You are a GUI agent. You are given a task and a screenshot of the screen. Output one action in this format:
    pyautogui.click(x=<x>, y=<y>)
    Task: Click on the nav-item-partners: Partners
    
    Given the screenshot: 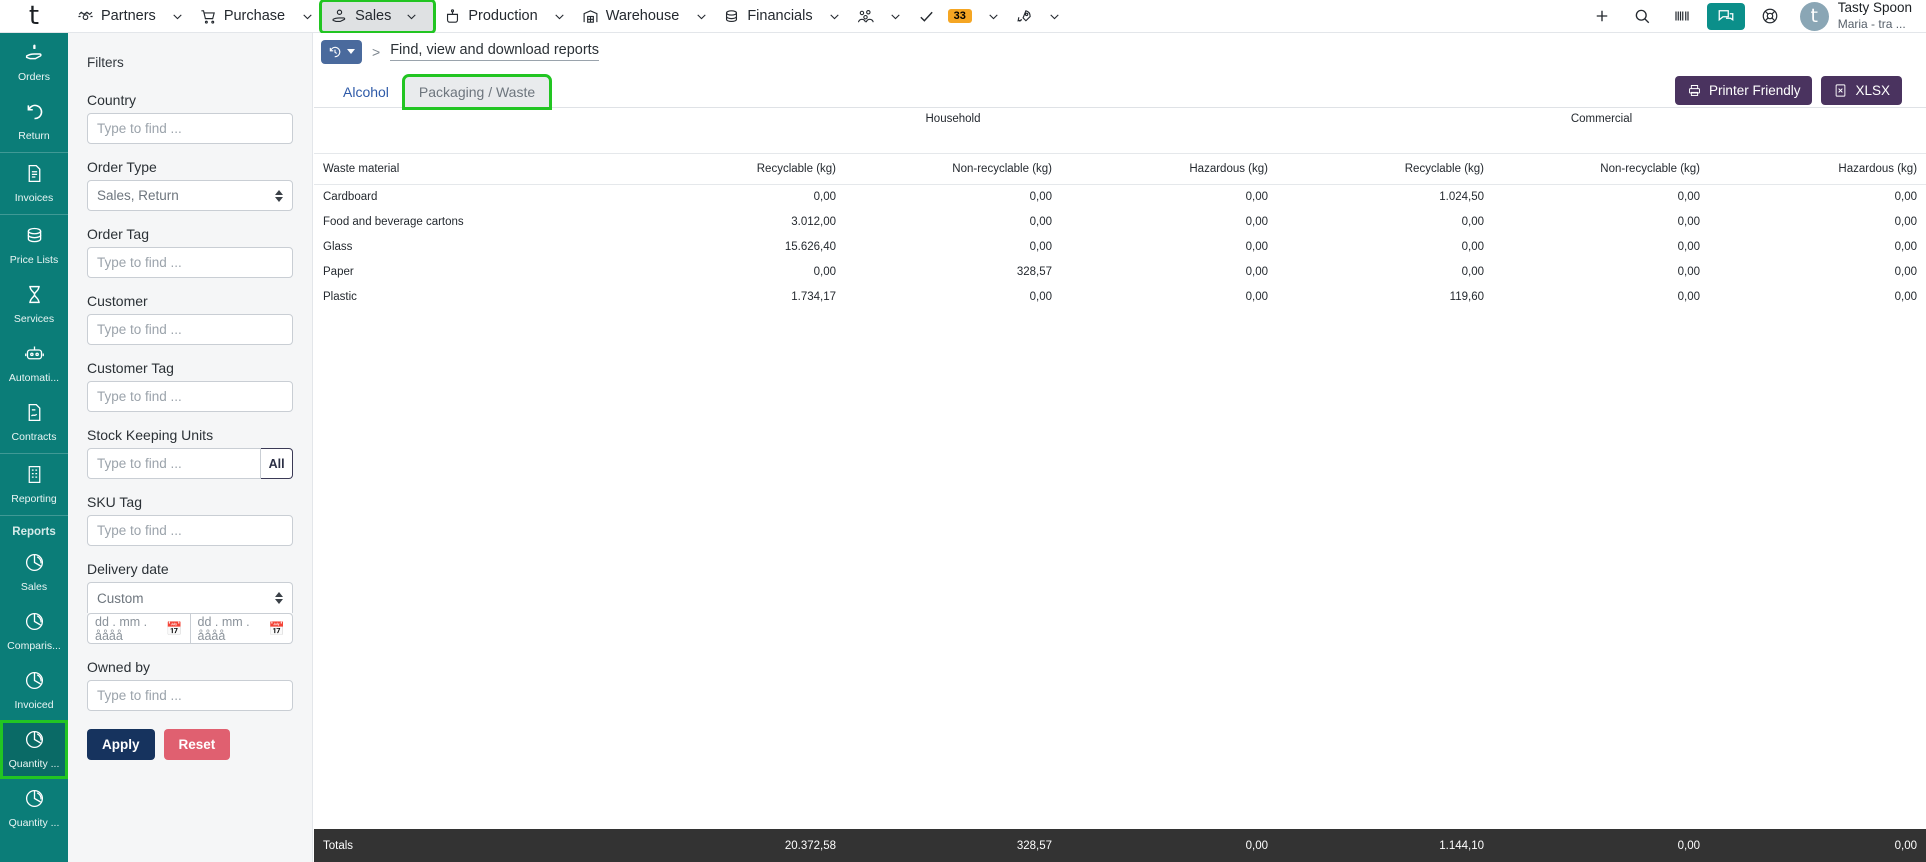 What is the action you would take?
    pyautogui.click(x=116, y=16)
    